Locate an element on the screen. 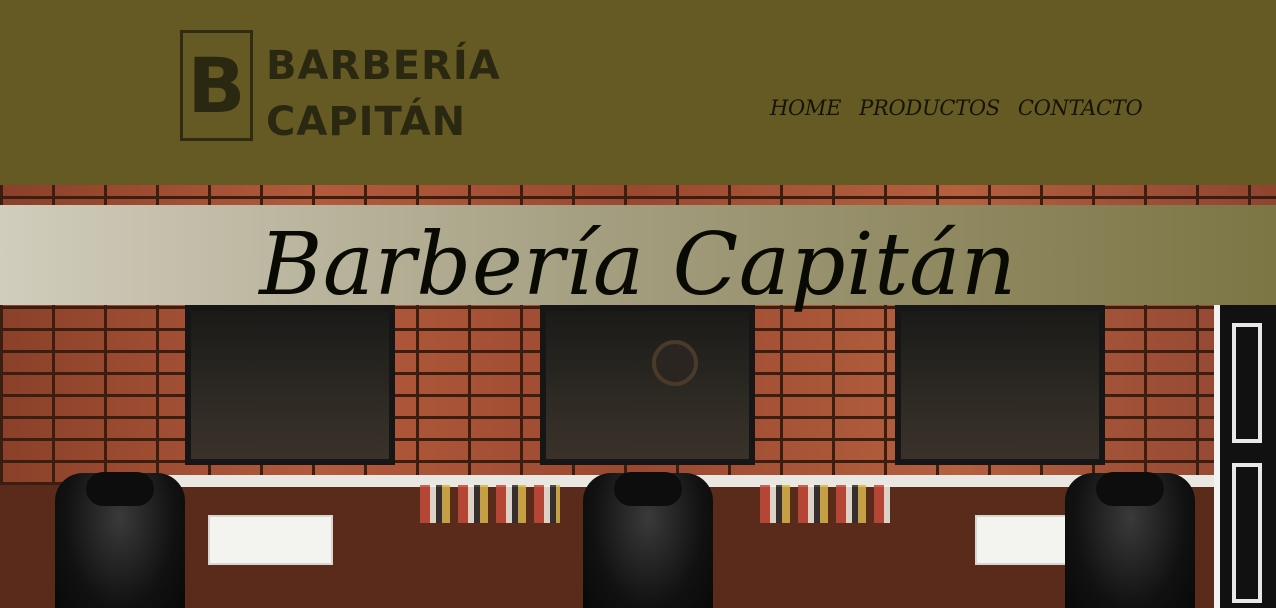  logo-monogram: B is located at coordinates (216, 85).